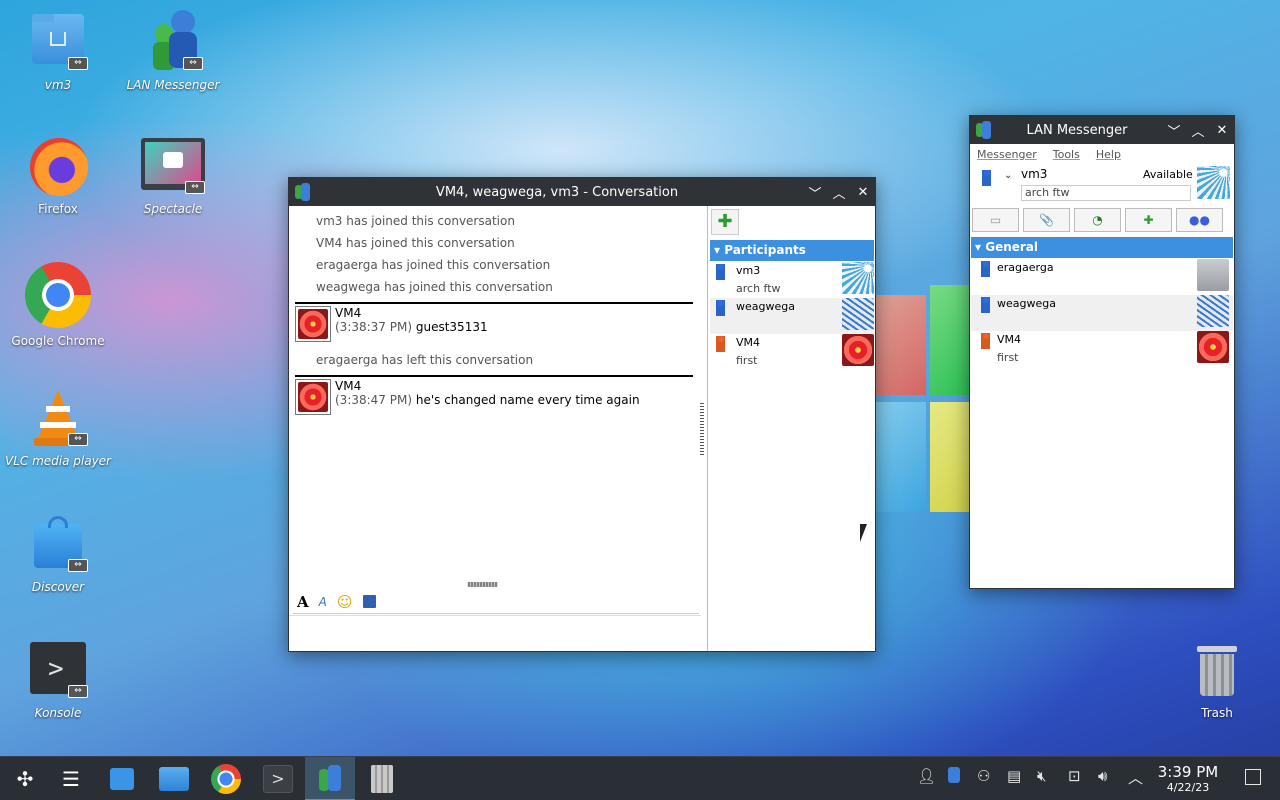 This screenshot has width=1280, height=800. I want to click on konsole-icon: >, so click(278, 778).